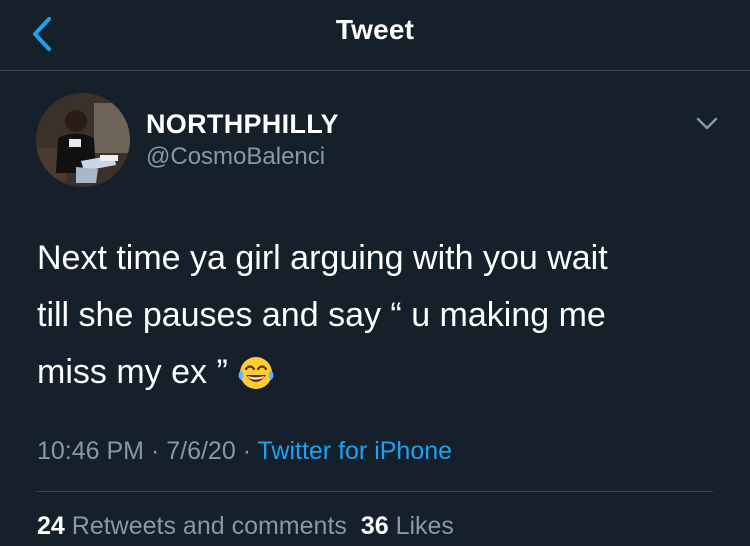 This screenshot has width=750, height=546. What do you see at coordinates (91, 451) in the screenshot?
I see `tweet-time: 10:46 PM` at bounding box center [91, 451].